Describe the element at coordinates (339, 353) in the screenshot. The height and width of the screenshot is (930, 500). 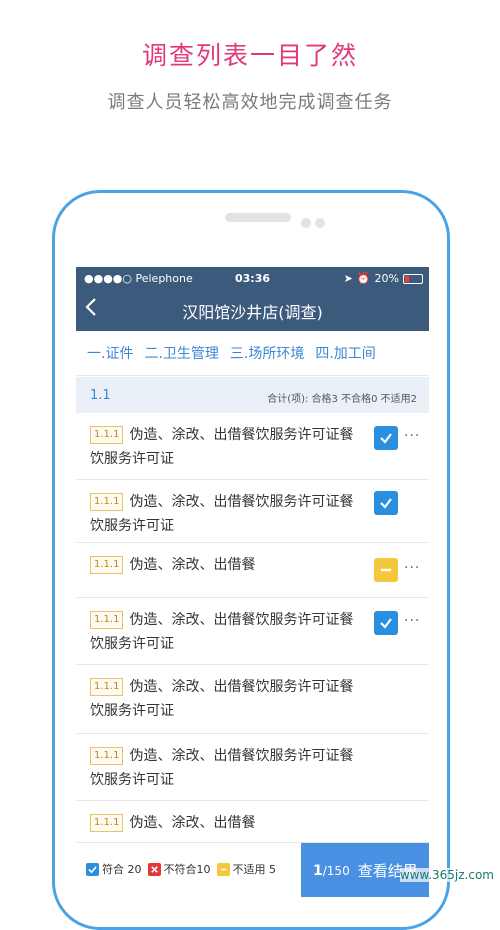
I see `tab-processing: 四.加工间` at that location.